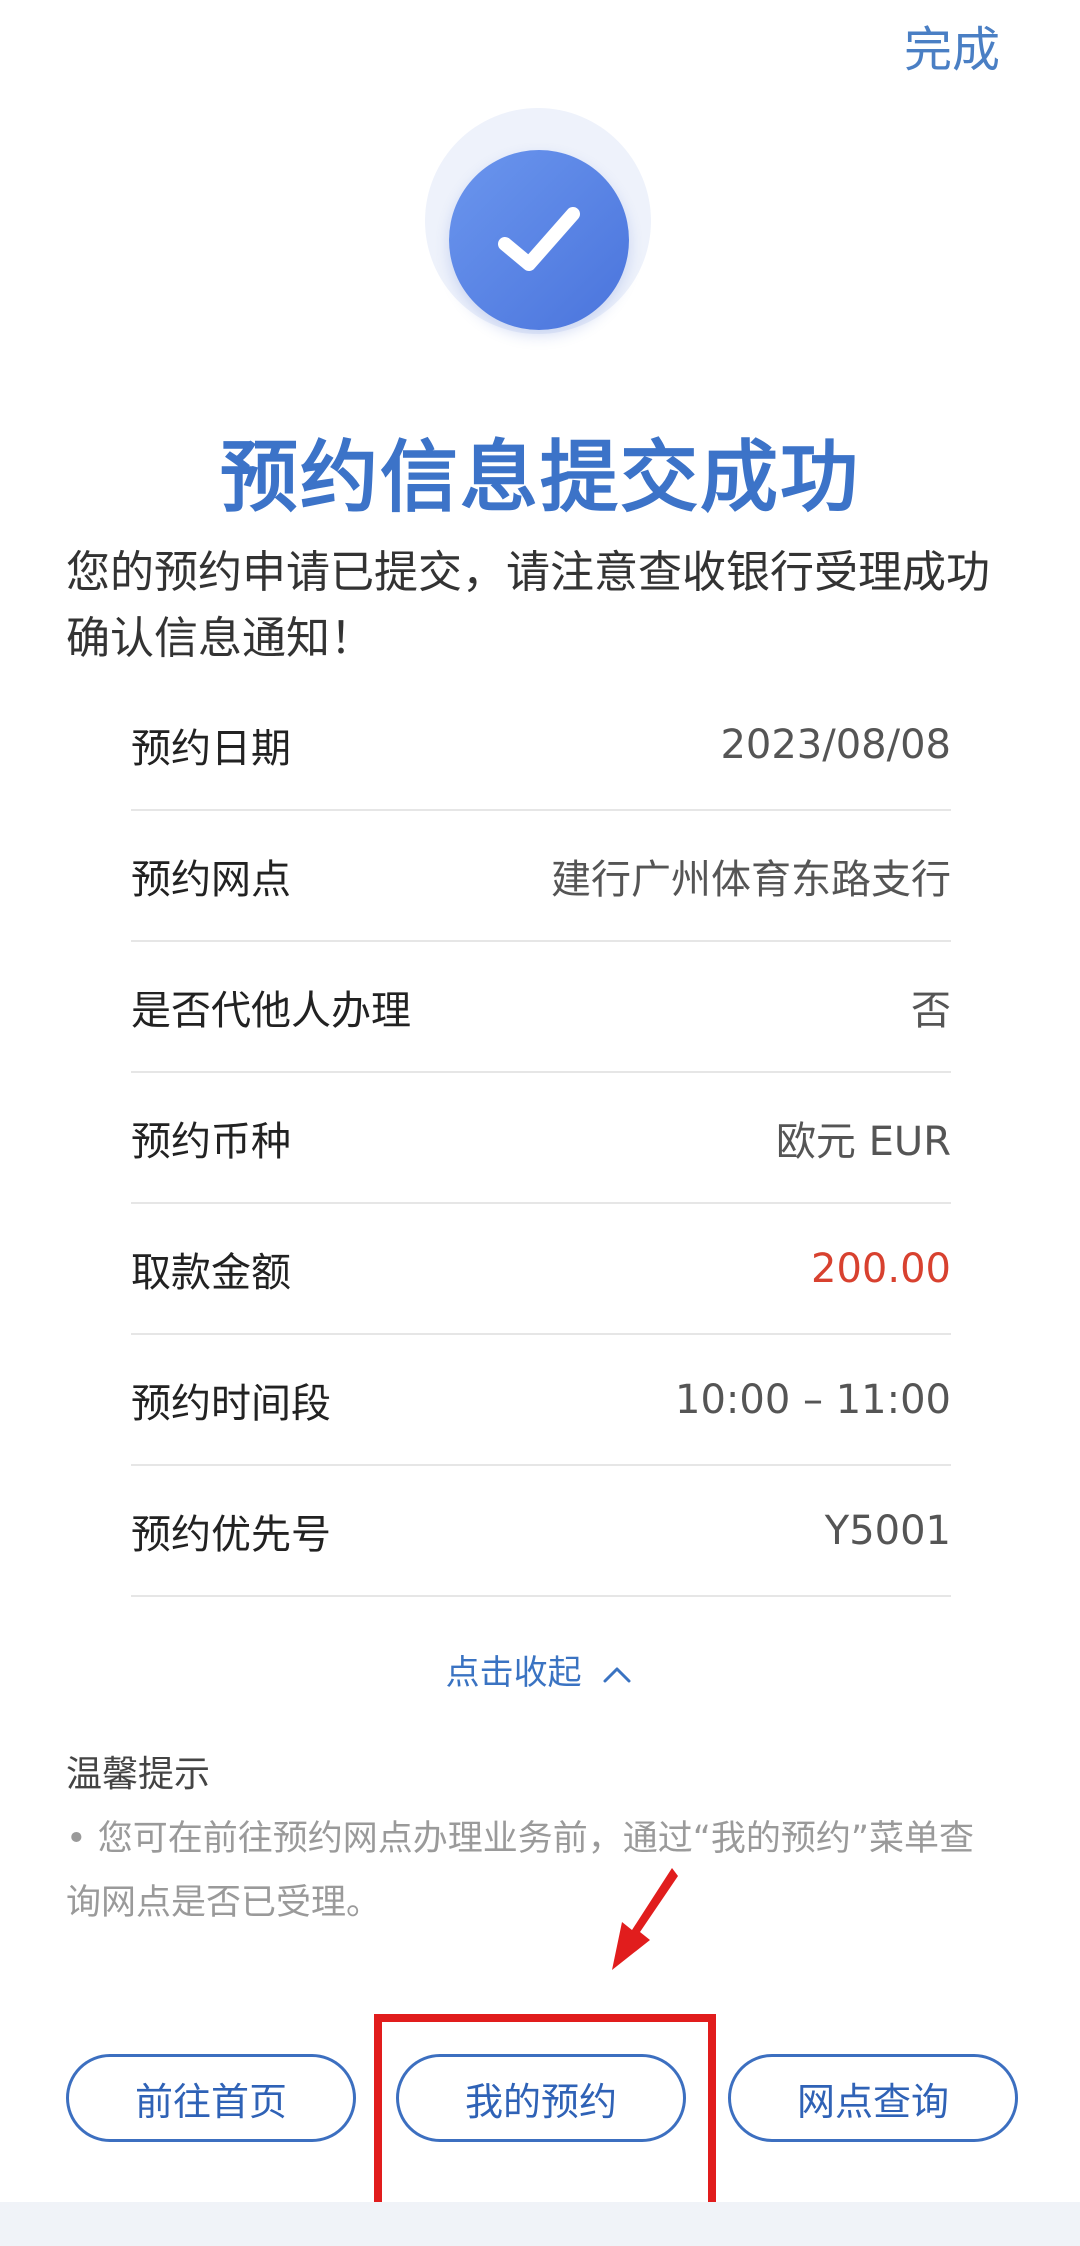  Describe the element at coordinates (541, 1269) in the screenshot. I see `detail-row-amount: 取款金额 200.00` at that location.